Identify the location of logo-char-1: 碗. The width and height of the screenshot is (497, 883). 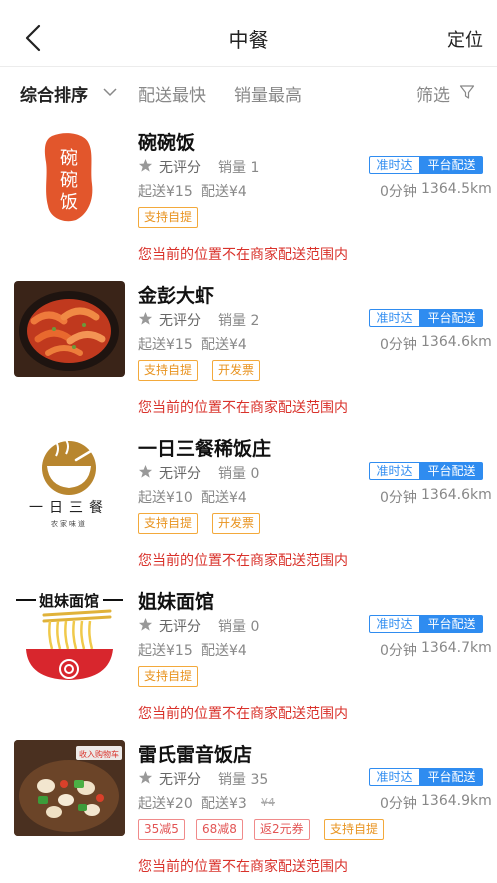
(69, 158).